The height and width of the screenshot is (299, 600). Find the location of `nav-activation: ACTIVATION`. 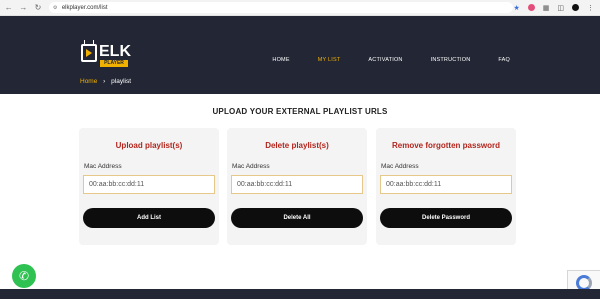

nav-activation: ACTIVATION is located at coordinates (385, 60).